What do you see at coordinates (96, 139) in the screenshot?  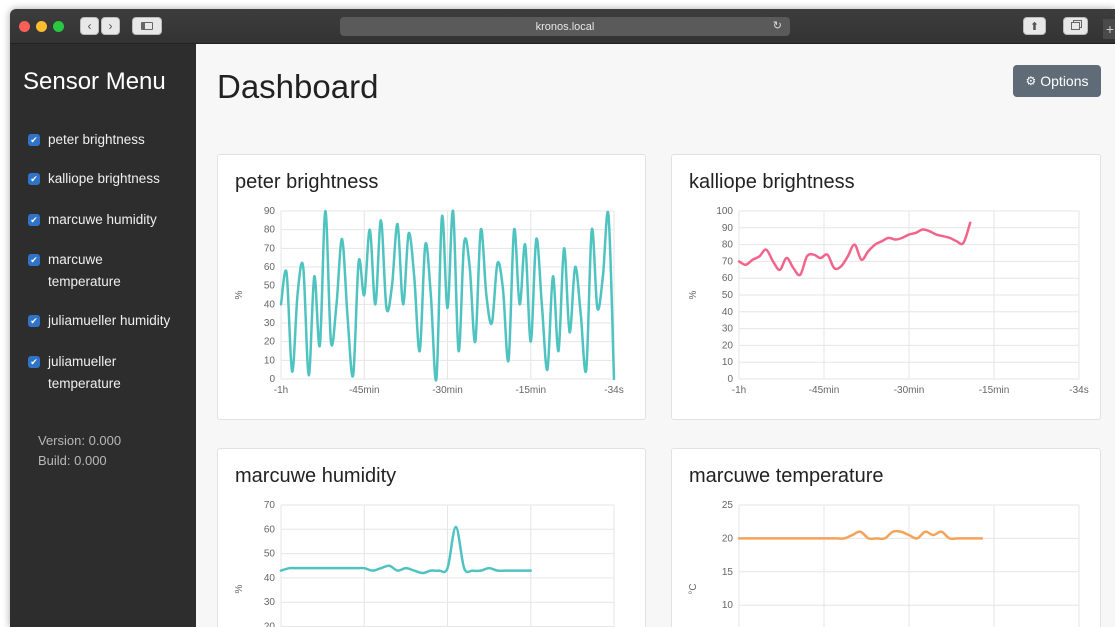 I see `sidebar-item-label: peter brightness` at bounding box center [96, 139].